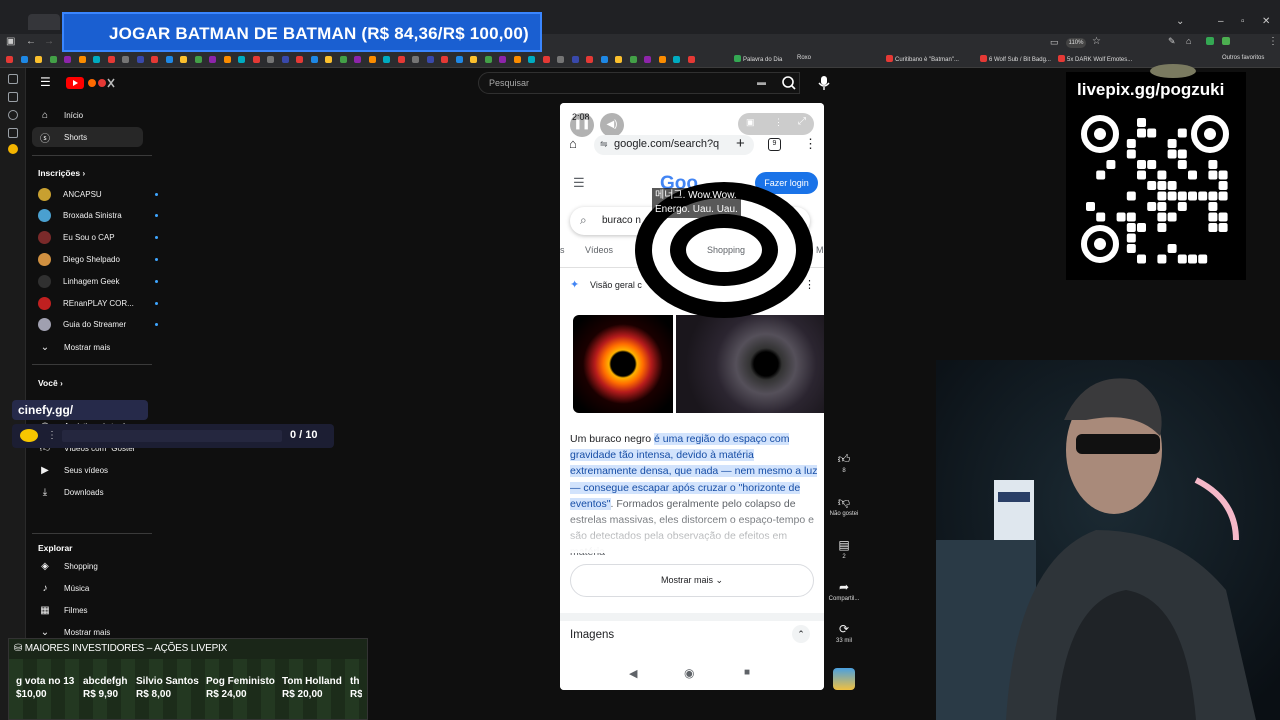  I want to click on recents-icon: ■, so click(747, 672).